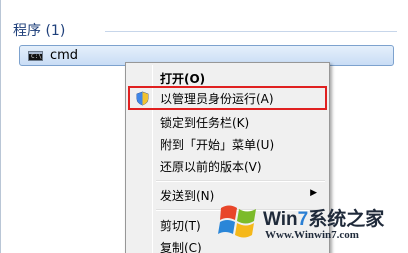 The width and height of the screenshot is (408, 253). I want to click on section-divider, so click(251, 31).